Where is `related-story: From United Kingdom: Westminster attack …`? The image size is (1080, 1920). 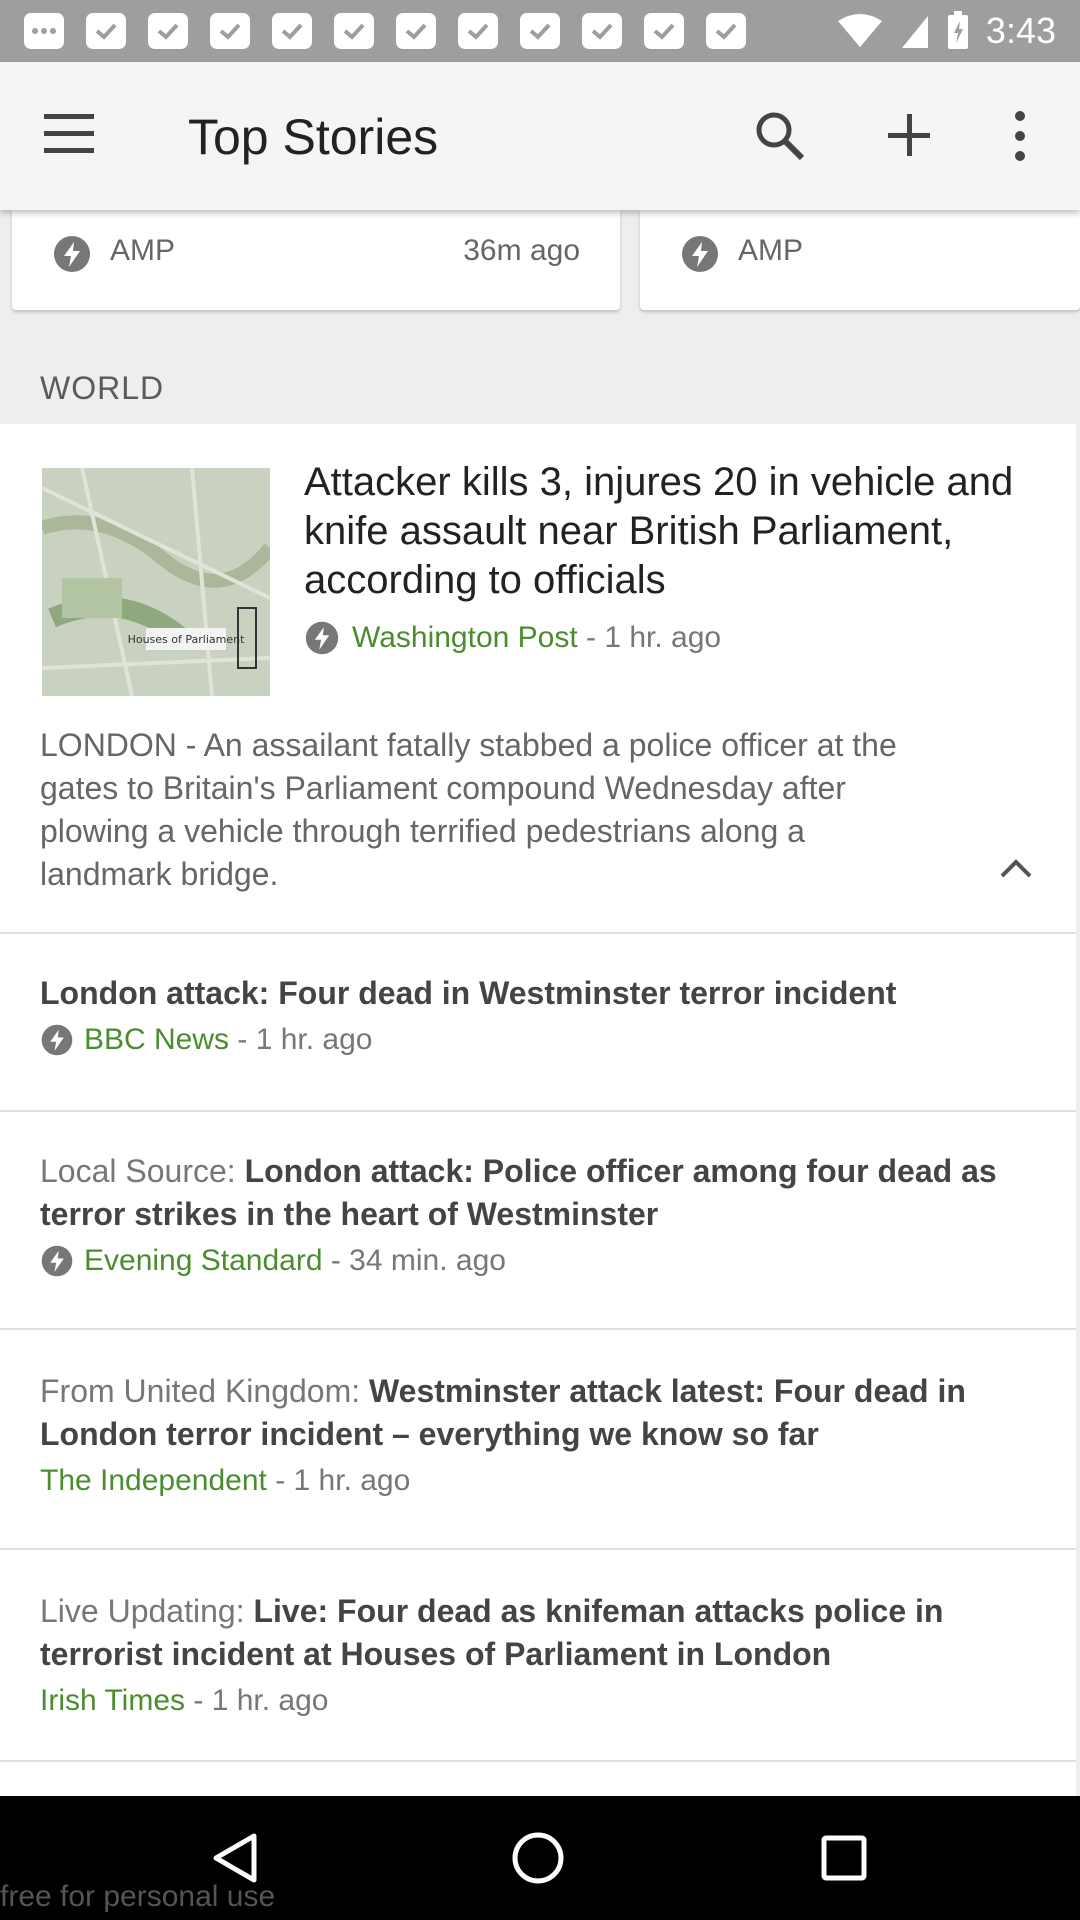
related-story: From United Kingdom: Westminster attack … is located at coordinates (540, 1434).